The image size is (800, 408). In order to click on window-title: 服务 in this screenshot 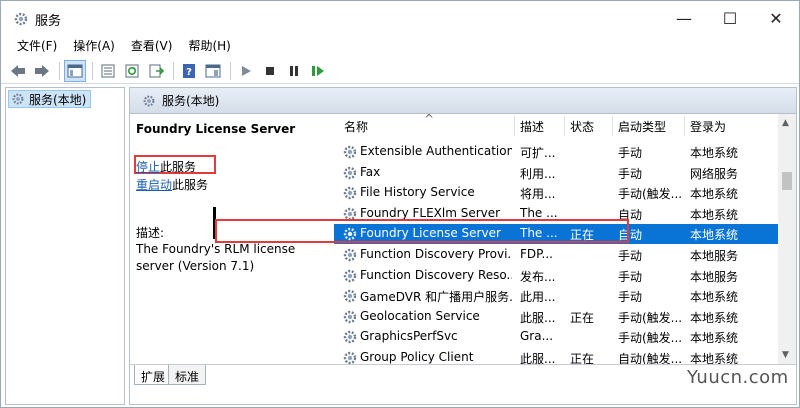, I will do `click(48, 21)`.